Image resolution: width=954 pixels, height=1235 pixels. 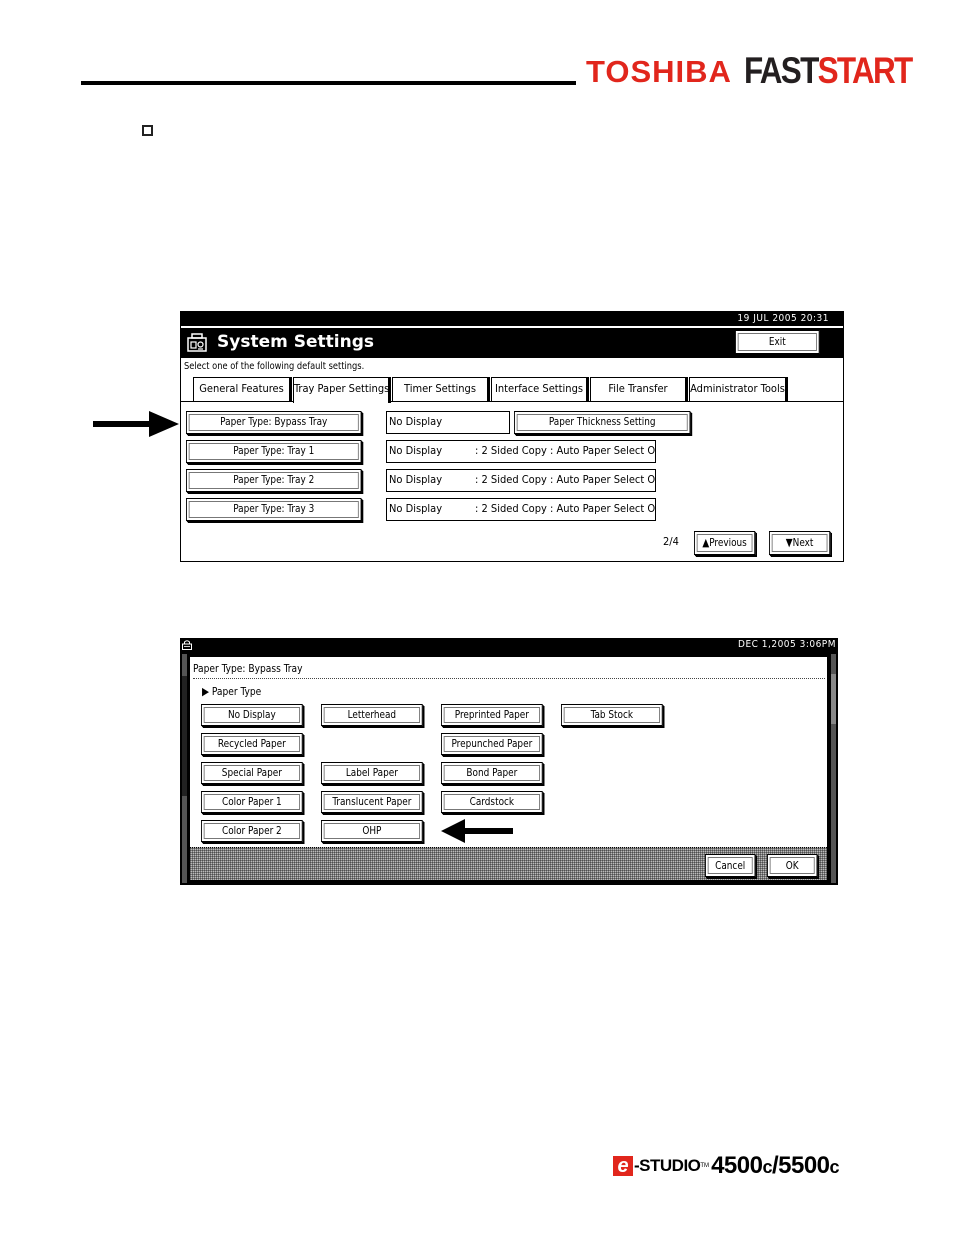 I want to click on paper-type-tray-3-button: Paper Type: Tray 3, so click(x=274, y=509).